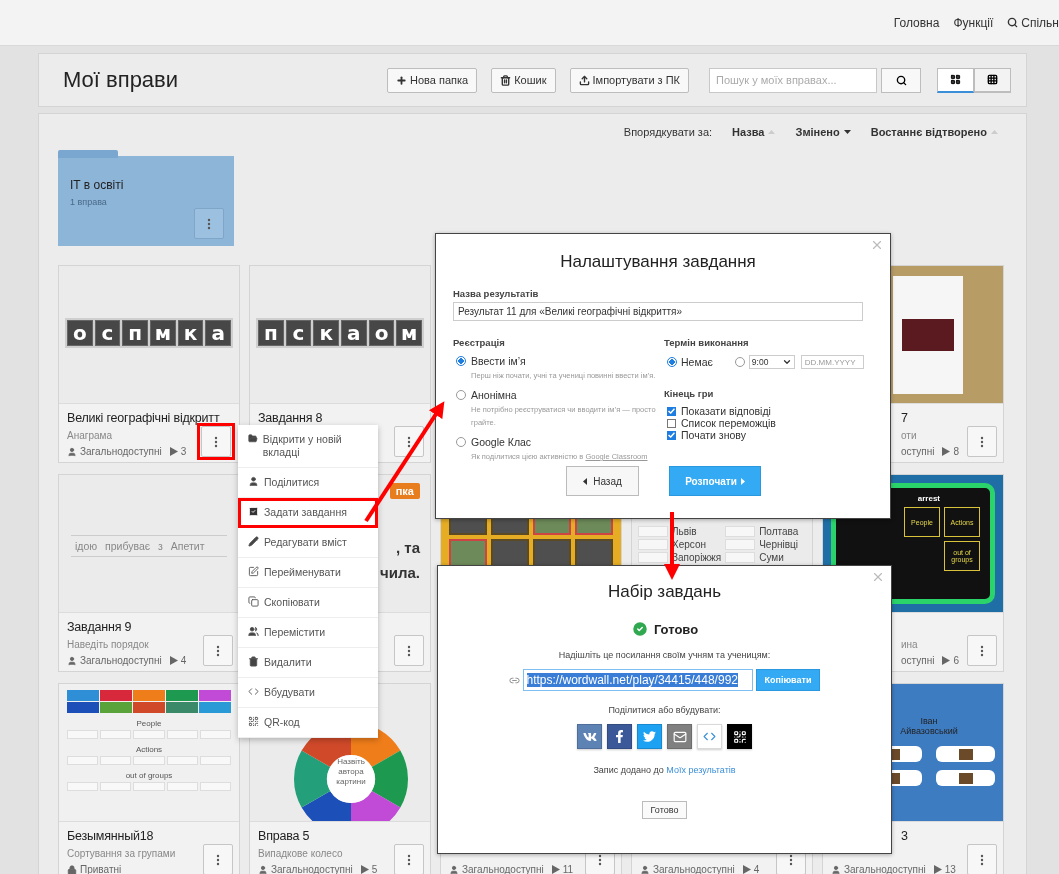 The image size is (1059, 874). What do you see at coordinates (308, 513) in the screenshot?
I see `menu-item: Задати завдання` at bounding box center [308, 513].